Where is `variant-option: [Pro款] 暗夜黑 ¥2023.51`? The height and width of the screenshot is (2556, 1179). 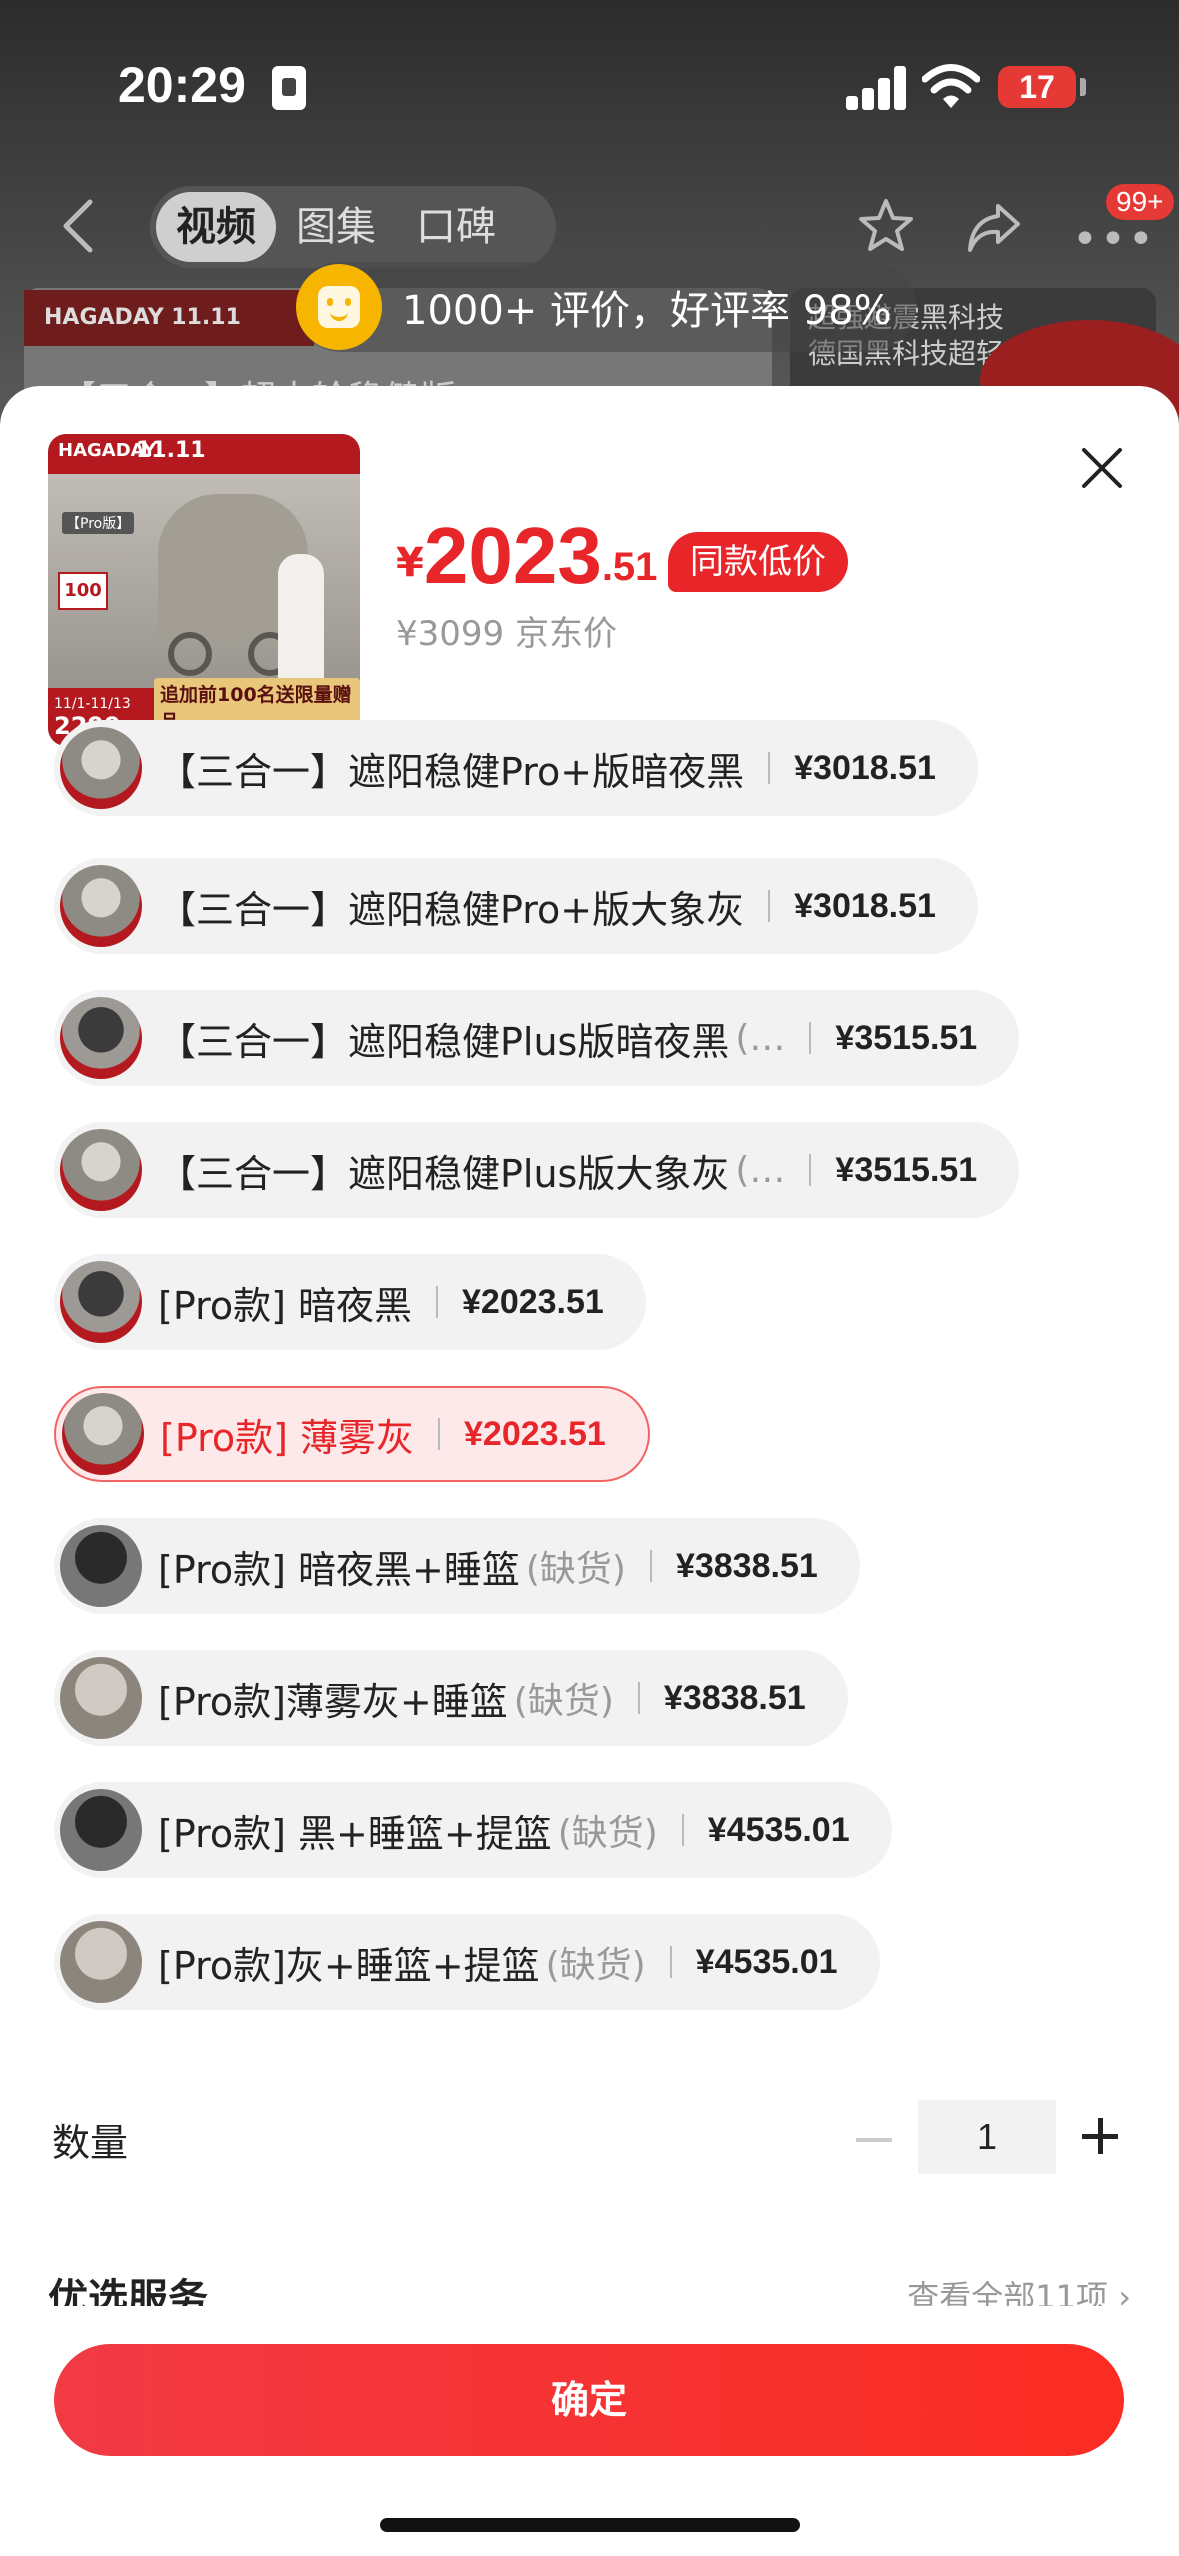 variant-option: [Pro款] 暗夜黑 ¥2023.51 is located at coordinates (350, 1302).